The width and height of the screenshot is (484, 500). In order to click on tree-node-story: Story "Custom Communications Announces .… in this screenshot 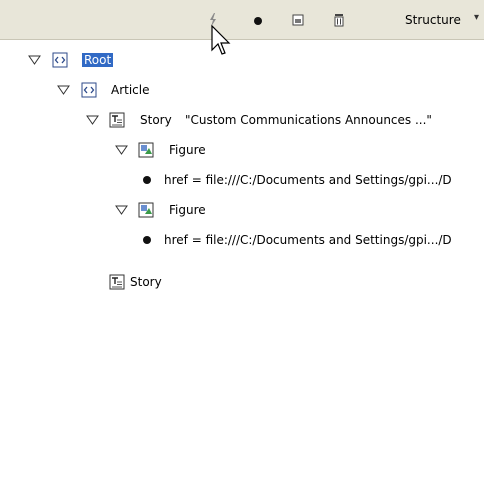, I will do `click(281, 121)`.